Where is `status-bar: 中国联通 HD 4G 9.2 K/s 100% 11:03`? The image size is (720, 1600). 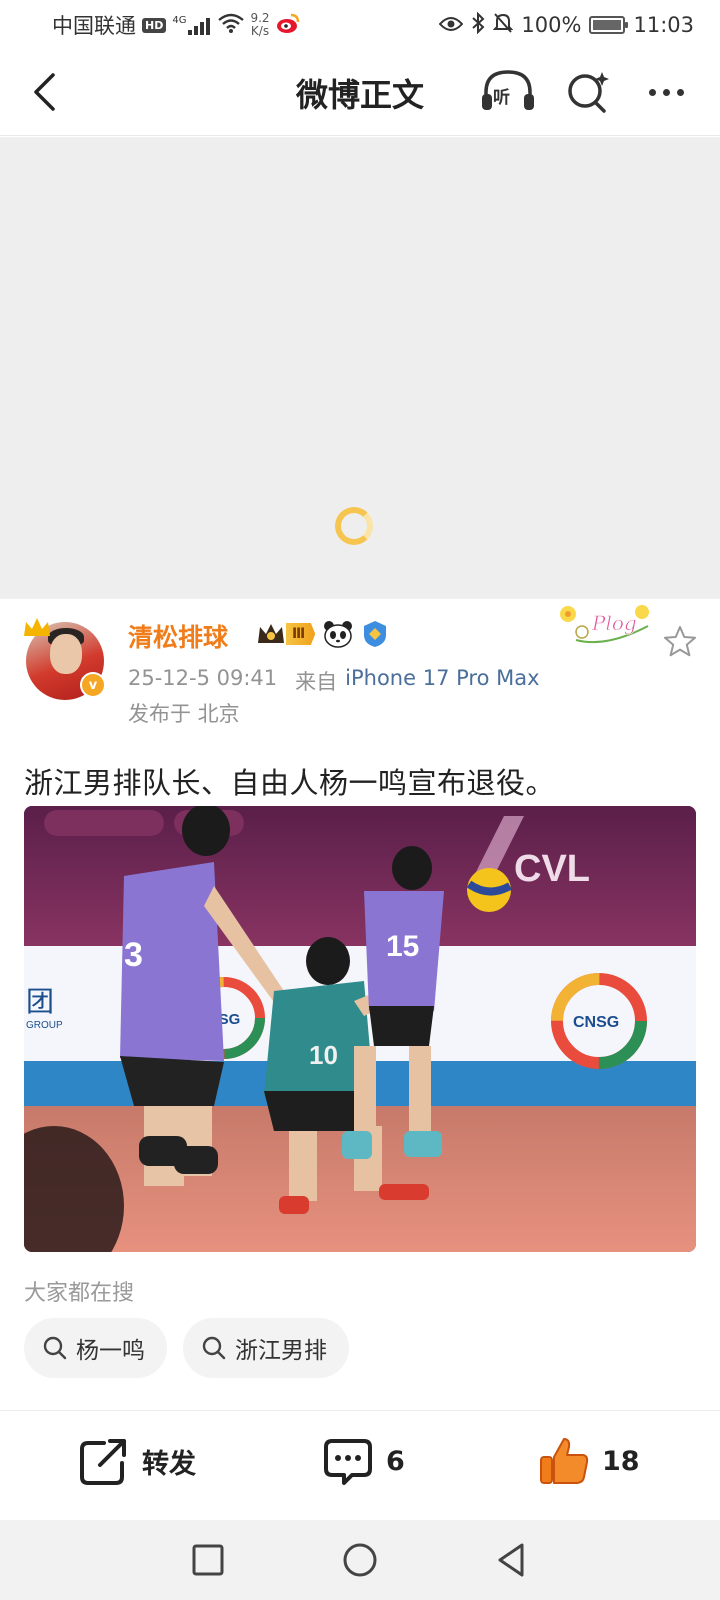 status-bar: 中国联通 HD 4G 9.2 K/s 100% 11:03 is located at coordinates (360, 25).